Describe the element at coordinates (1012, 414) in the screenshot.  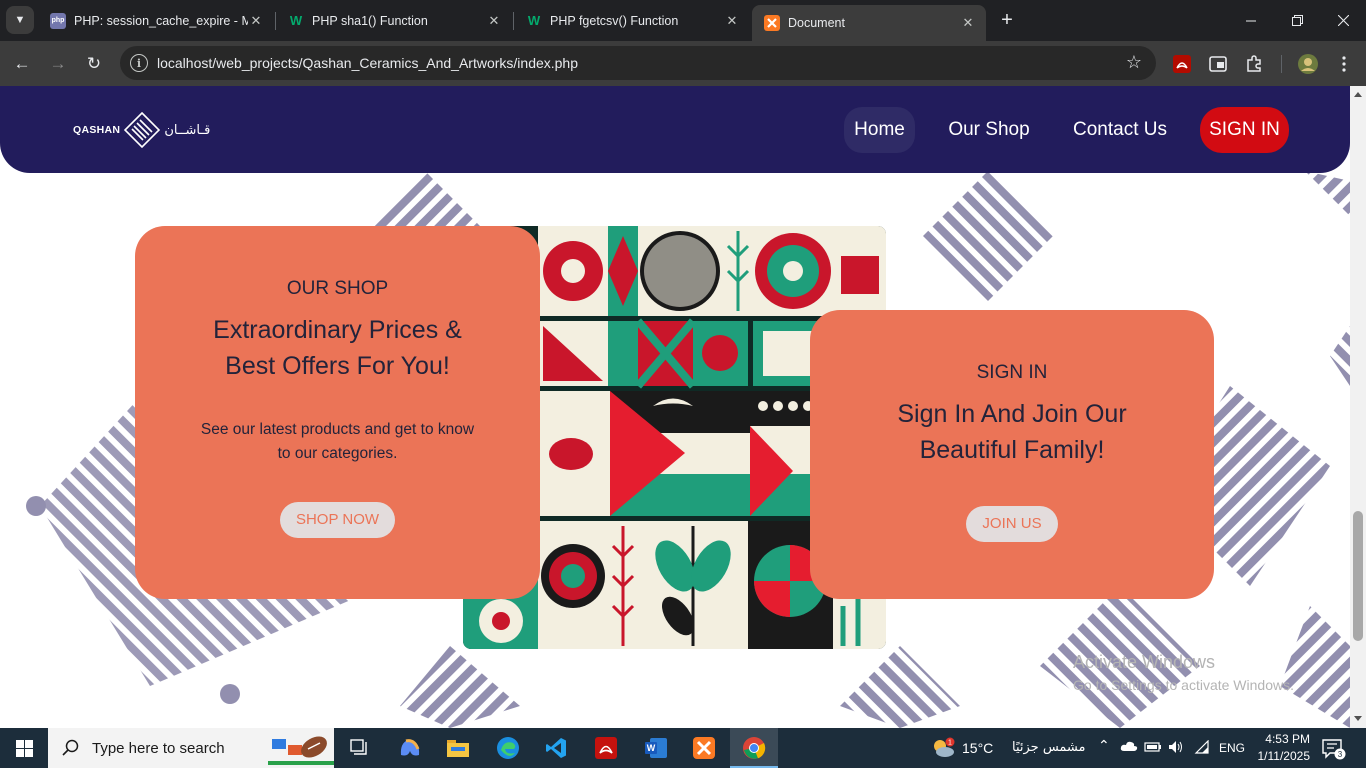
I see `signin-card-headline-1: Sign In And Join Our` at that location.